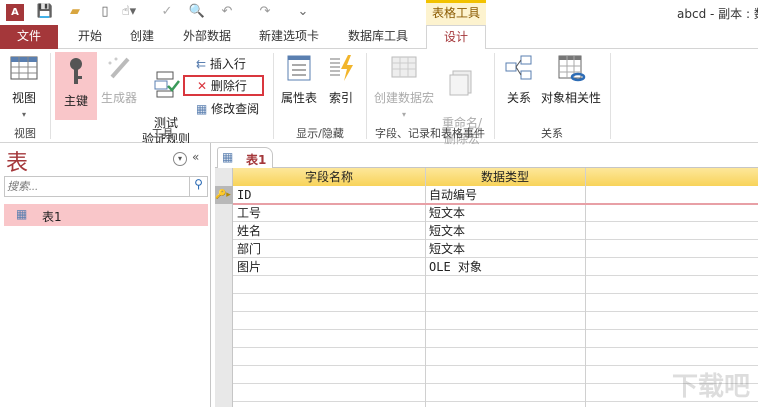  What do you see at coordinates (90, 37) in the screenshot?
I see `tab-home: 开始` at bounding box center [90, 37].